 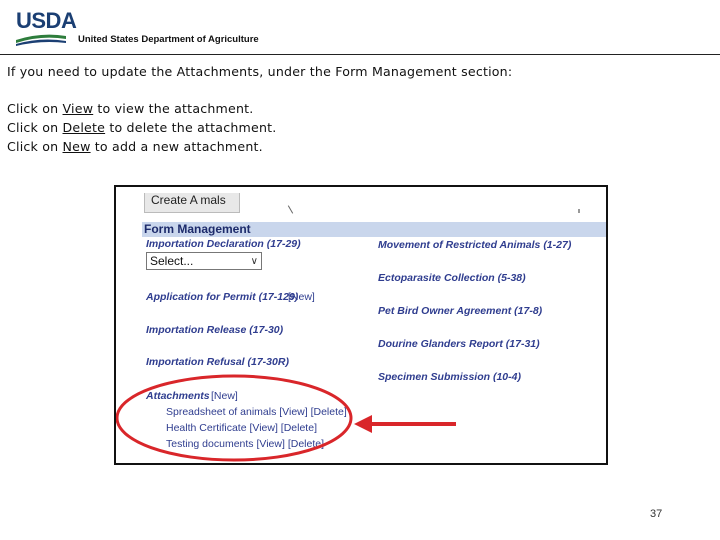 I want to click on header-divider, so click(x=360, y=54).